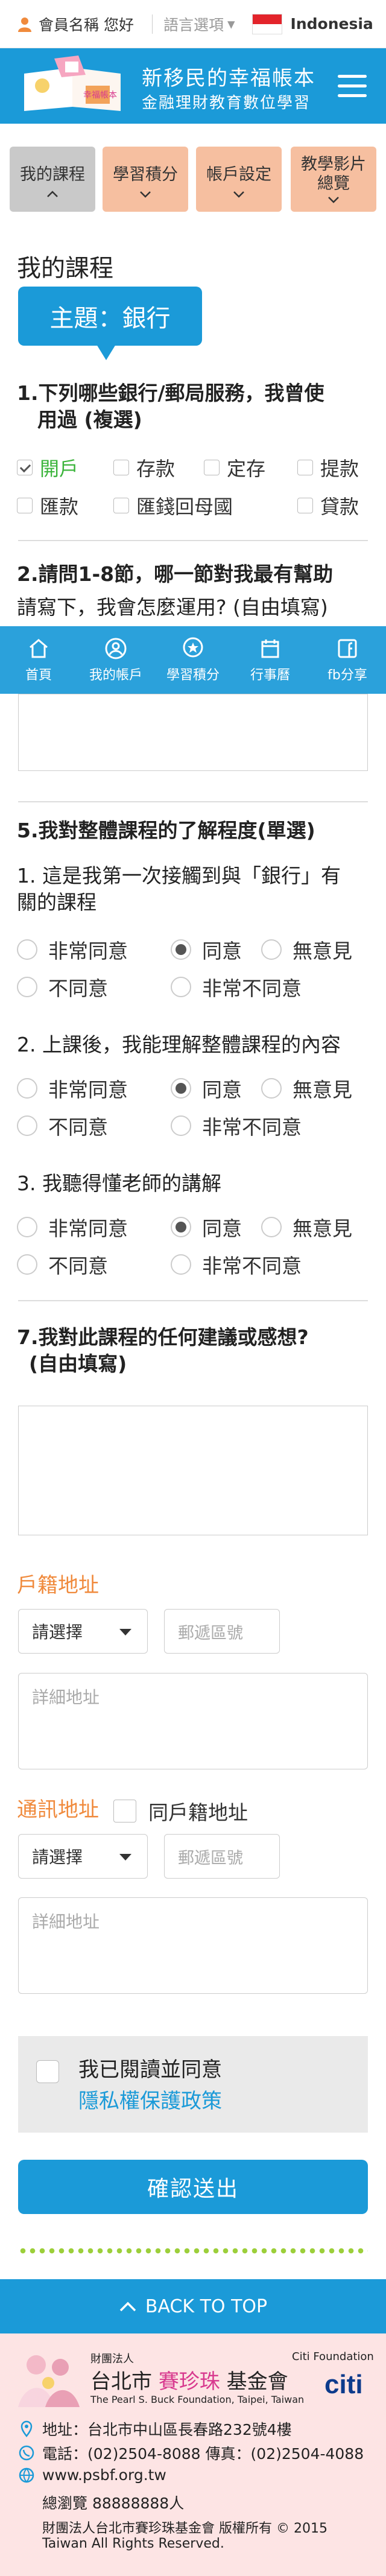 Image resolution: width=386 pixels, height=2576 pixels. Describe the element at coordinates (333, 165) in the screenshot. I see `tab-label: 教學影片` at that location.